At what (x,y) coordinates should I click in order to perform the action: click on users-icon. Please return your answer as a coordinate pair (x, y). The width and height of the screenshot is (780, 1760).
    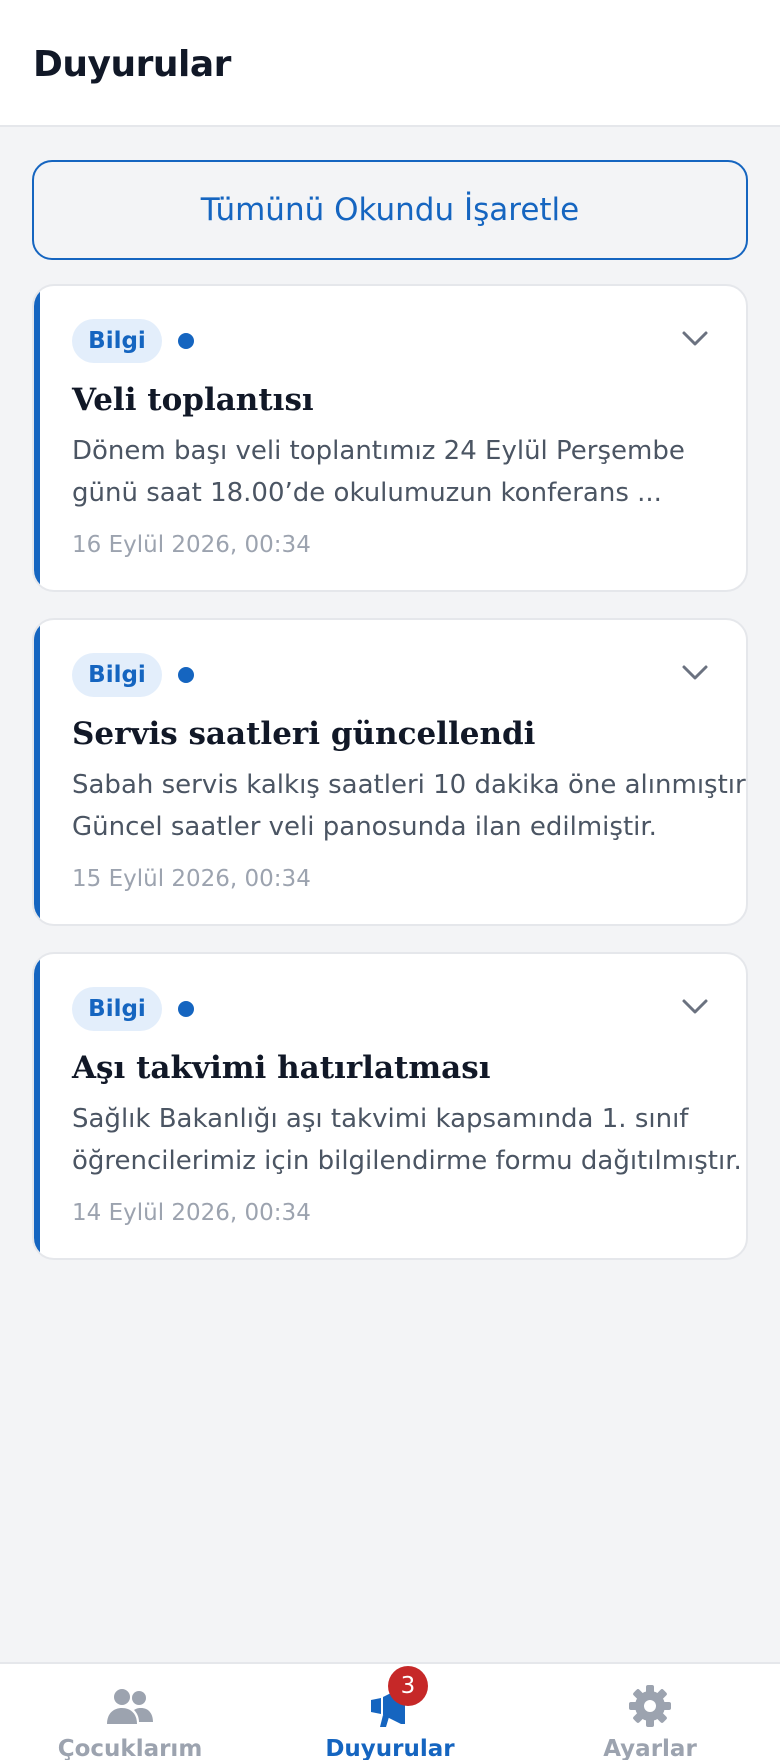
    Looking at the image, I should click on (130, 1706).